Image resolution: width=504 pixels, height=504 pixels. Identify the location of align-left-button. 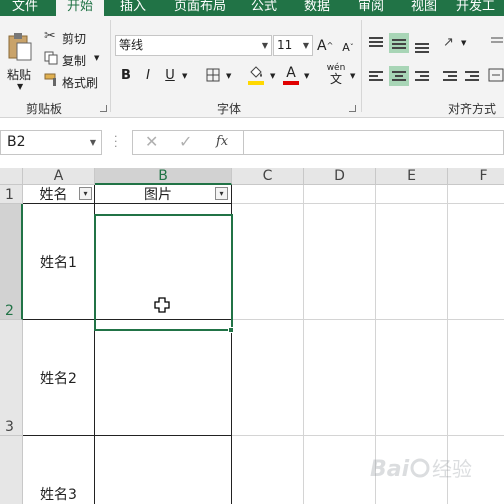
(376, 76).